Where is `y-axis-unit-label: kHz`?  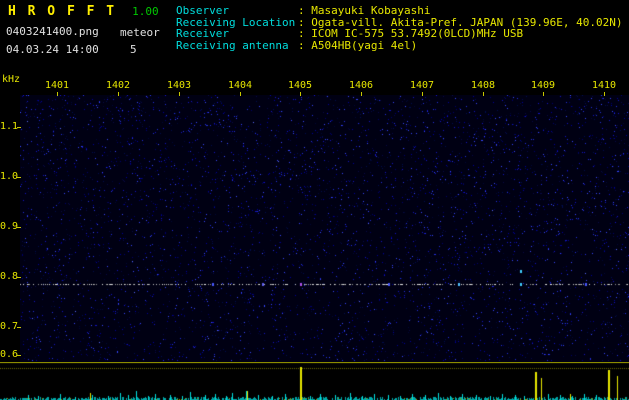
y-axis-unit-label: kHz is located at coordinates (11, 79).